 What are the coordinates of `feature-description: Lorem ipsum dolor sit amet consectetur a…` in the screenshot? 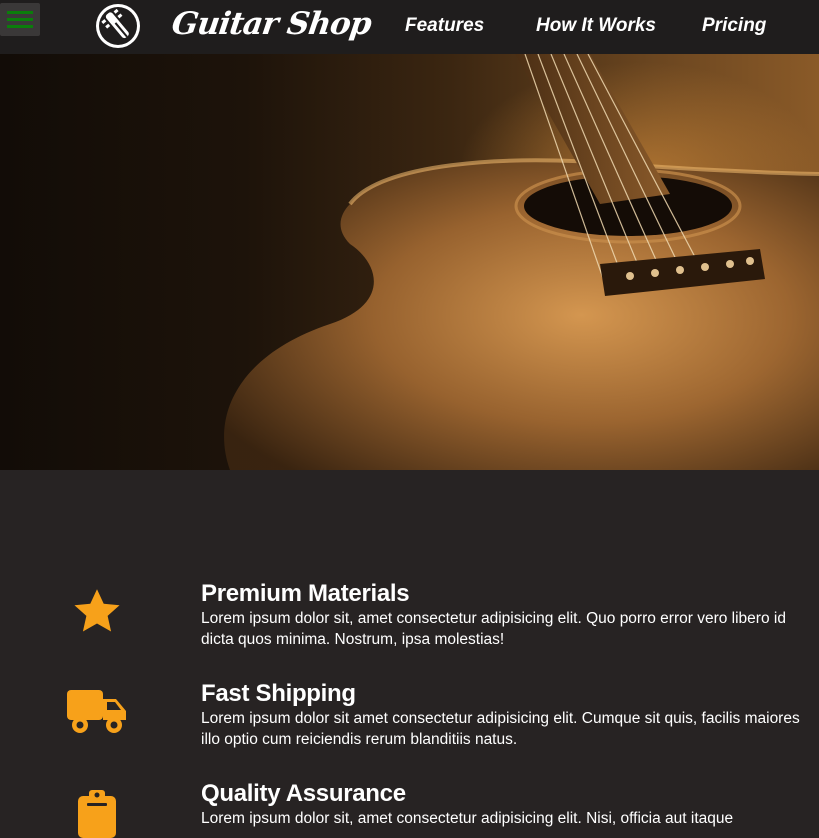 It's located at (500, 729).